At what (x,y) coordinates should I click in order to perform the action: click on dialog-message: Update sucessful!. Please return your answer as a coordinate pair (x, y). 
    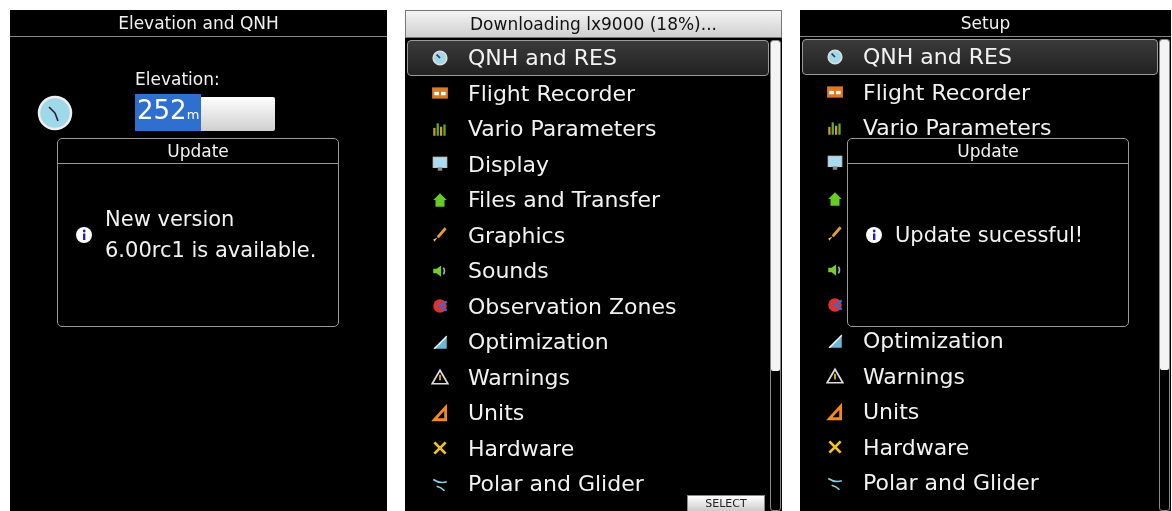
    Looking at the image, I should click on (989, 235).